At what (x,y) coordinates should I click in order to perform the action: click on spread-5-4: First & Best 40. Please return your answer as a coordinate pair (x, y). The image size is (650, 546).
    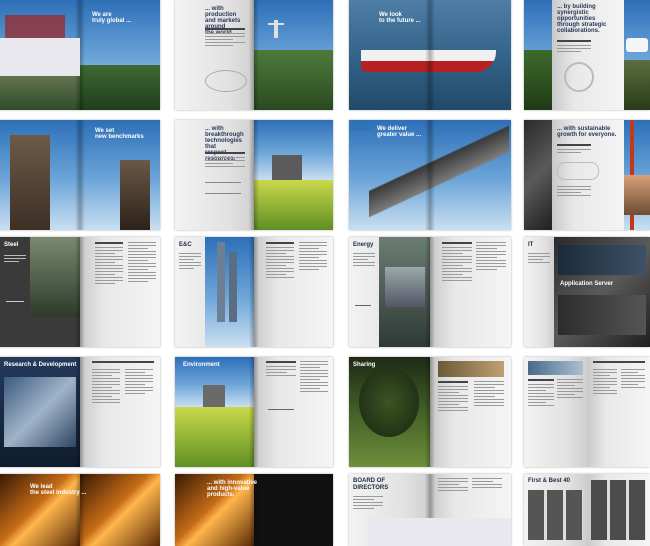
    Looking at the image, I should click on (587, 510).